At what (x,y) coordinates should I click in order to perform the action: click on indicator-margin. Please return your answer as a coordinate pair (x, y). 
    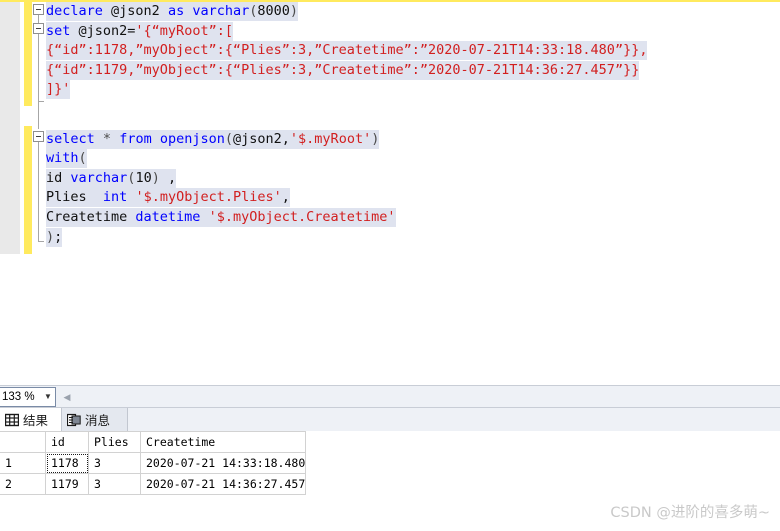
    Looking at the image, I should click on (10, 128).